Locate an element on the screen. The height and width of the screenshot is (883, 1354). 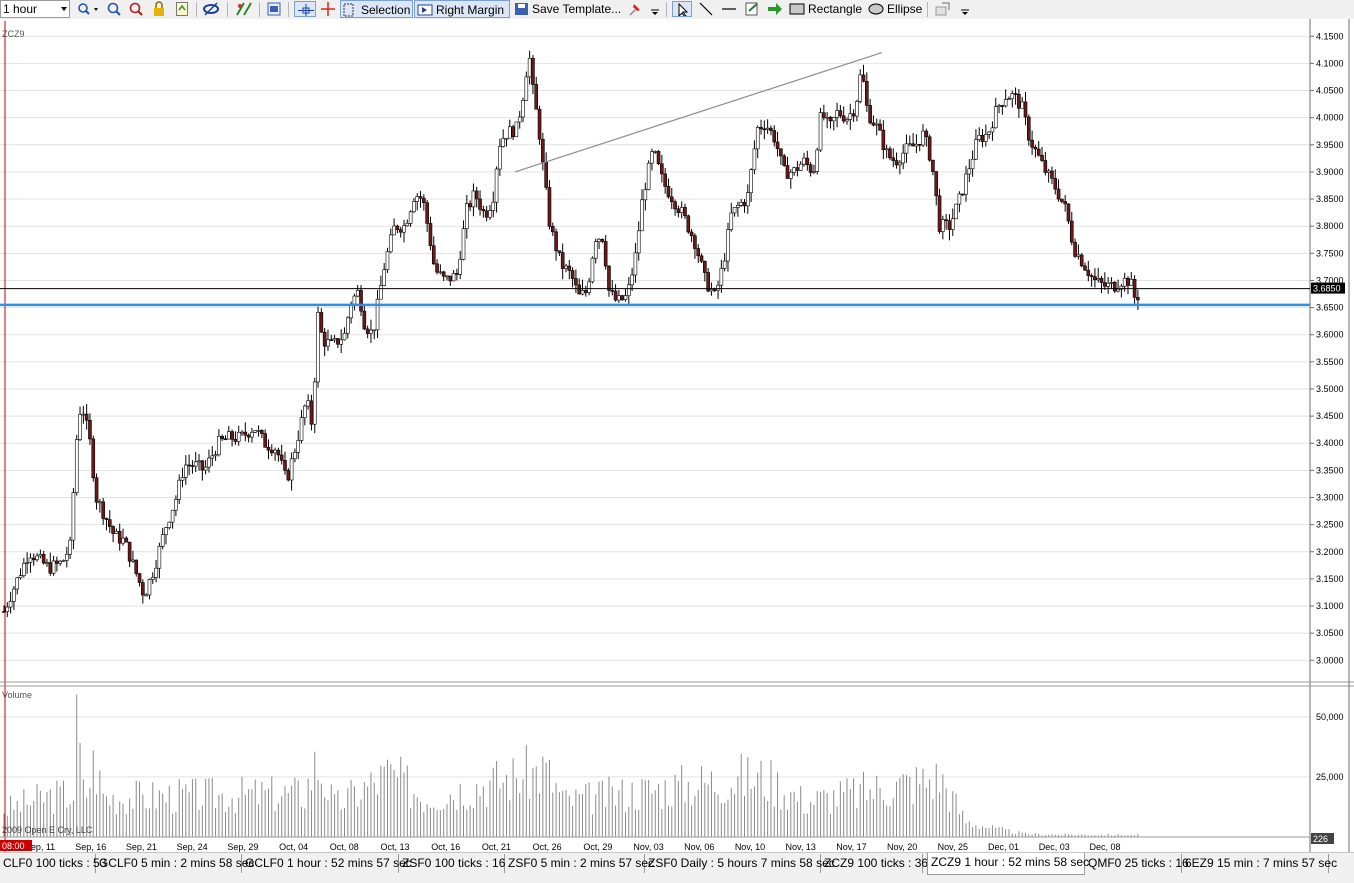
ellipse-tool-label: Ellipse is located at coordinates (904, 9).